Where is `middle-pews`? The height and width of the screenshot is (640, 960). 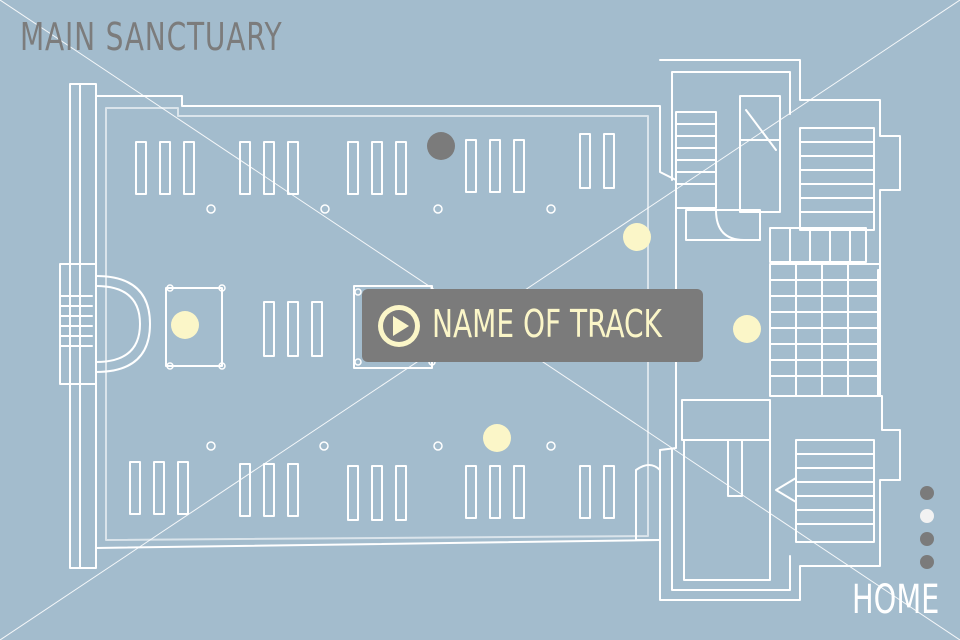
middle-pews is located at coordinates (293, 329).